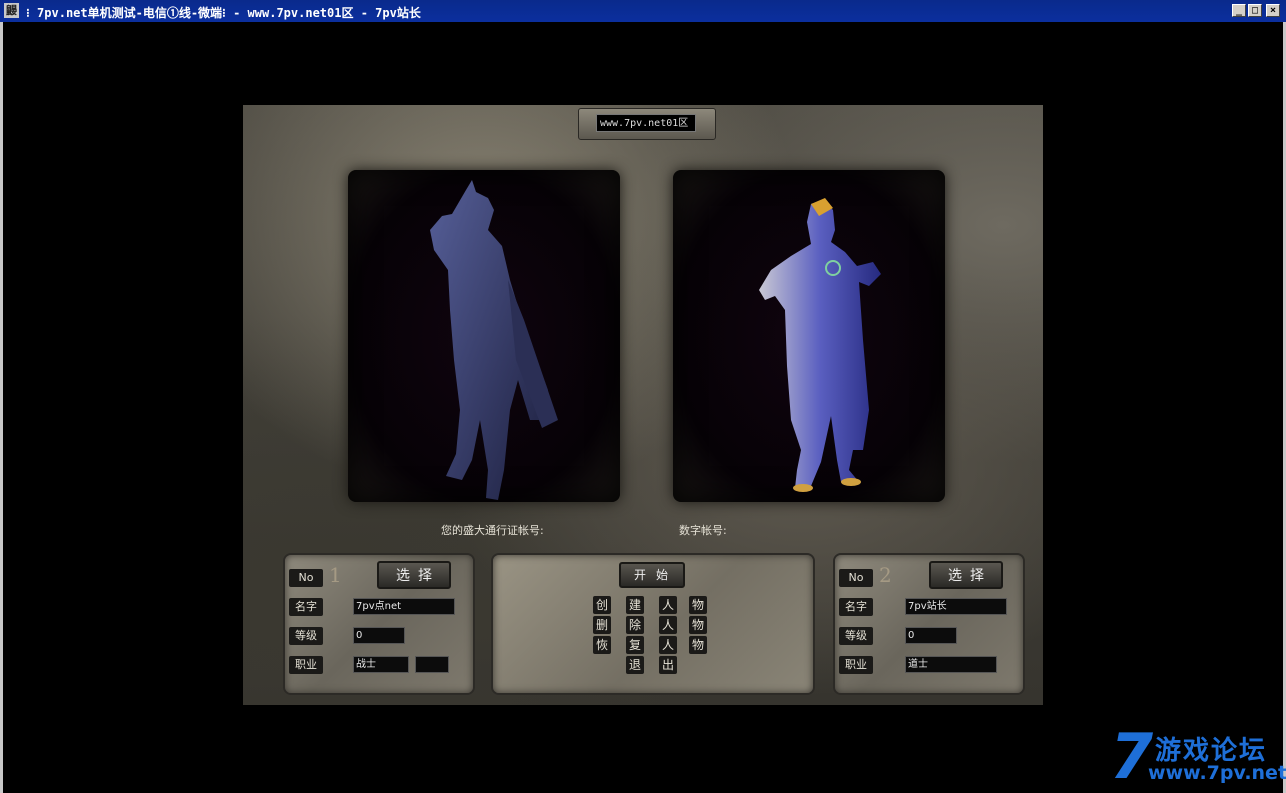 The height and width of the screenshot is (793, 1286). I want to click on create-character-button: 创 建 人 物, so click(653, 606).